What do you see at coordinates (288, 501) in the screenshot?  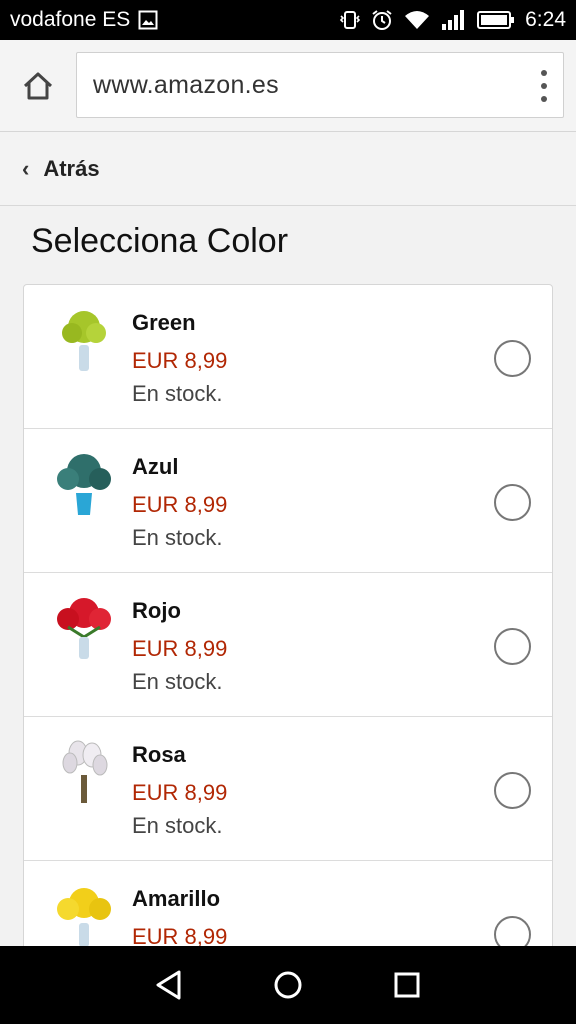 I see `color-option-azul: Azul EUR 8,99 En stock.` at bounding box center [288, 501].